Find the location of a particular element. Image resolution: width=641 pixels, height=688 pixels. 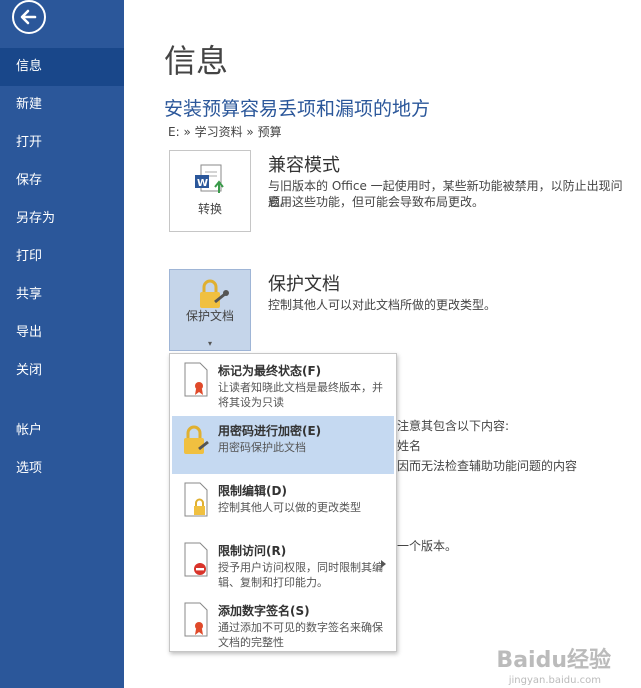

sidebar-item-save-as: 另存为 is located at coordinates (62, 219).